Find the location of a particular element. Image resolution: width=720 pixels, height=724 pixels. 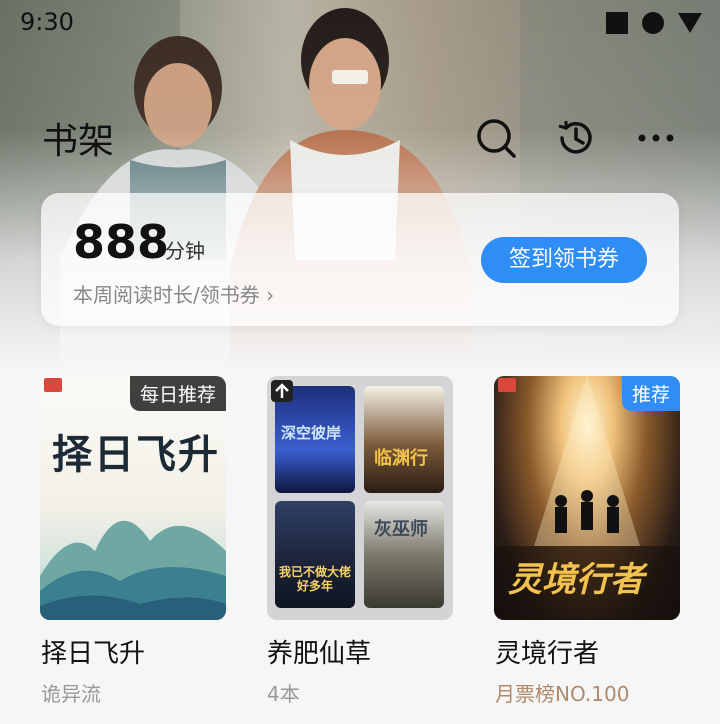

reading-minutes: 888 is located at coordinates (121, 242).